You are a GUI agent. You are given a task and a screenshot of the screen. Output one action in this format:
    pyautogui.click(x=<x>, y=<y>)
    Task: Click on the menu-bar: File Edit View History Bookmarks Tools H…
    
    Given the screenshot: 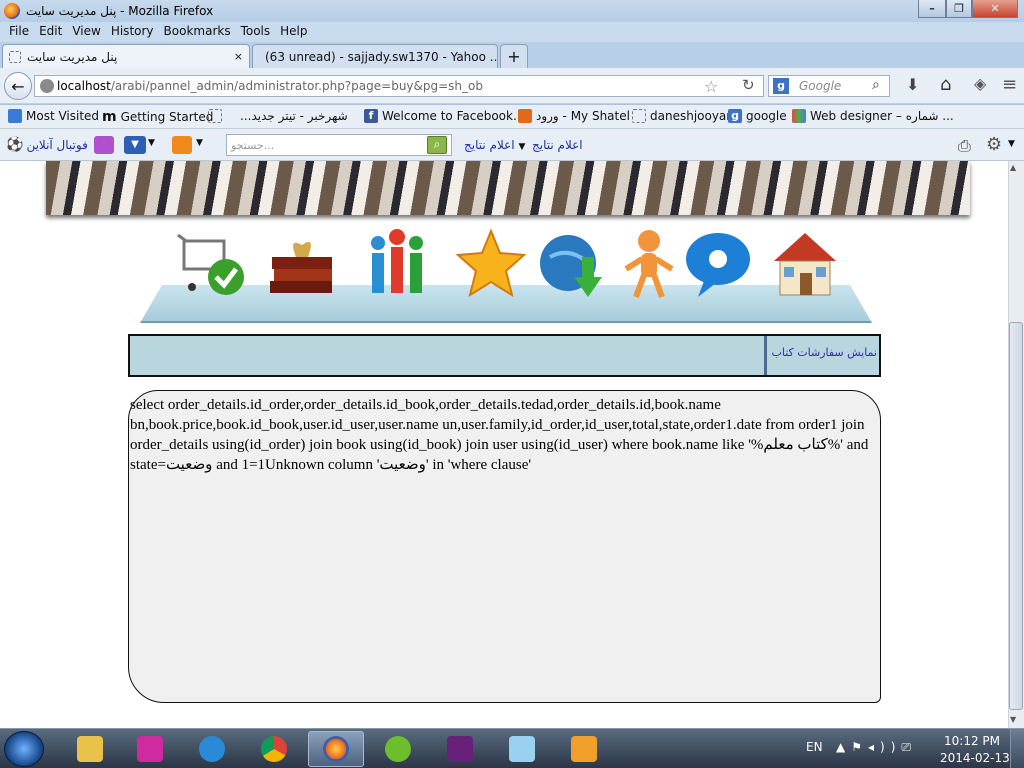 What is the action you would take?
    pyautogui.click(x=512, y=32)
    